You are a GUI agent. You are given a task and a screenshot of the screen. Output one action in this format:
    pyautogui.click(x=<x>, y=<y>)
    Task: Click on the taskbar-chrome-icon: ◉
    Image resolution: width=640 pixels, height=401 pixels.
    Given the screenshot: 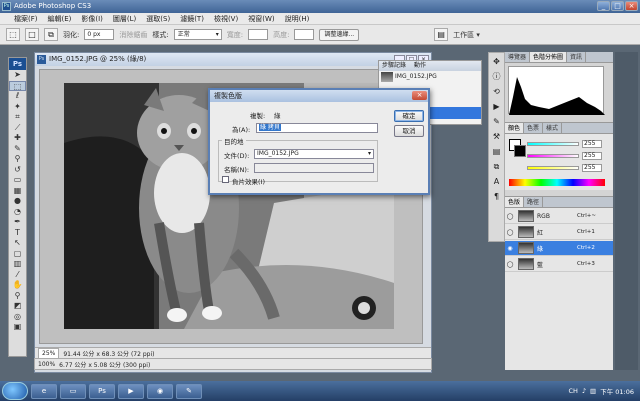 What is the action you would take?
    pyautogui.click(x=160, y=391)
    